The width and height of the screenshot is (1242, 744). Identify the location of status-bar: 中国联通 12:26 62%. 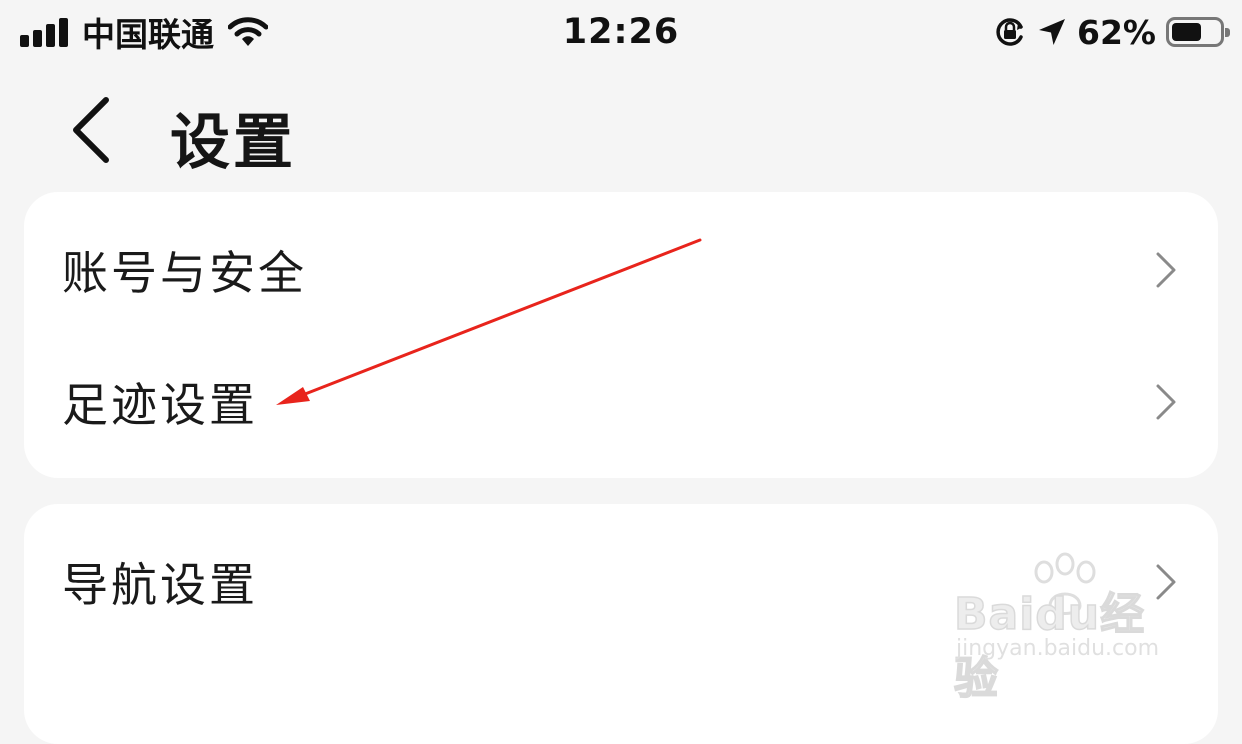
(621, 33).